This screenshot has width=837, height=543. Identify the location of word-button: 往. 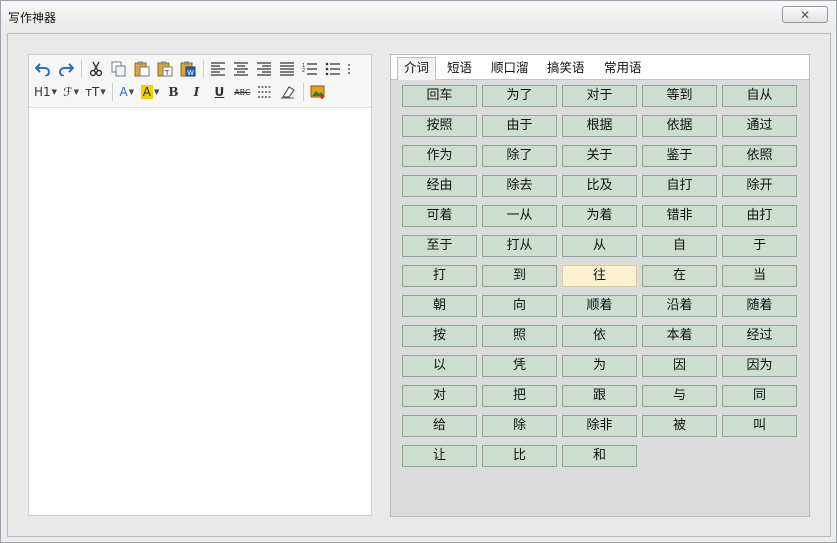
(599, 276).